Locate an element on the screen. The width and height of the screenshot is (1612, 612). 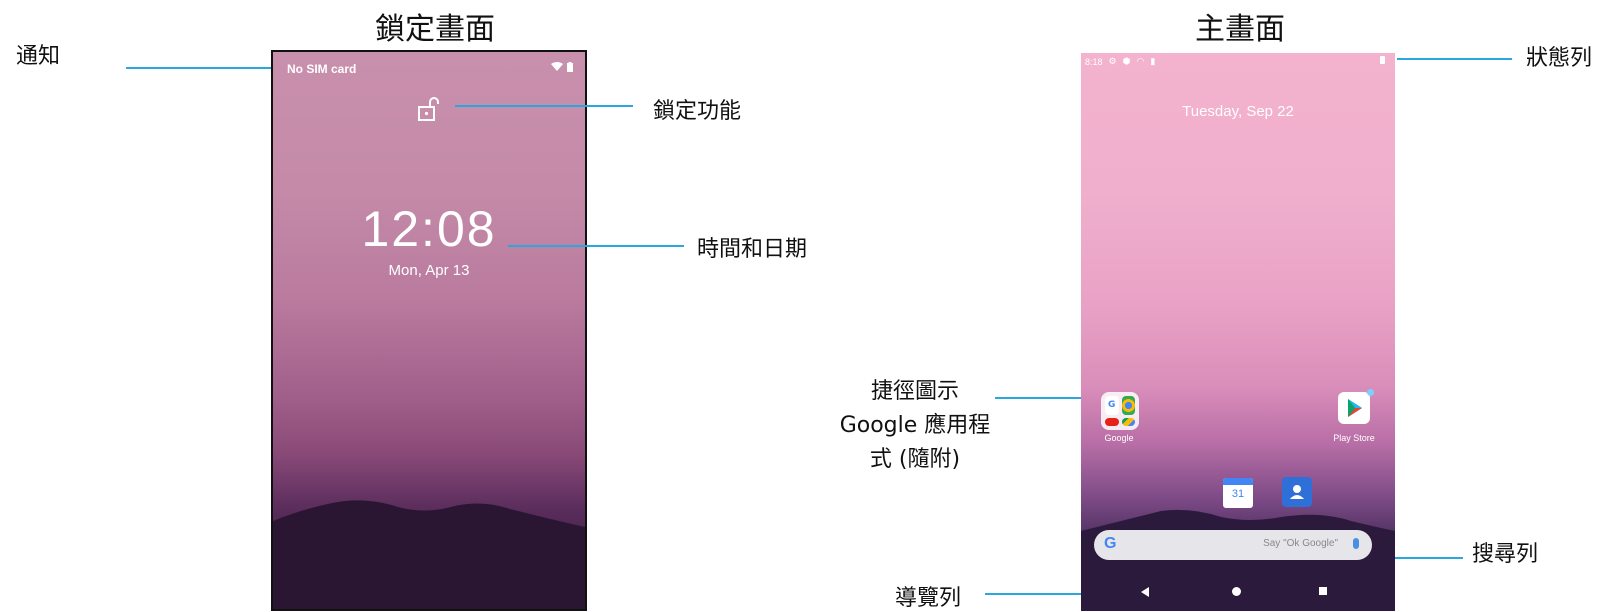
home-status-bar: 8:18 ⚙ ⬢ ◠ ▮ is located at coordinates (1120, 61).